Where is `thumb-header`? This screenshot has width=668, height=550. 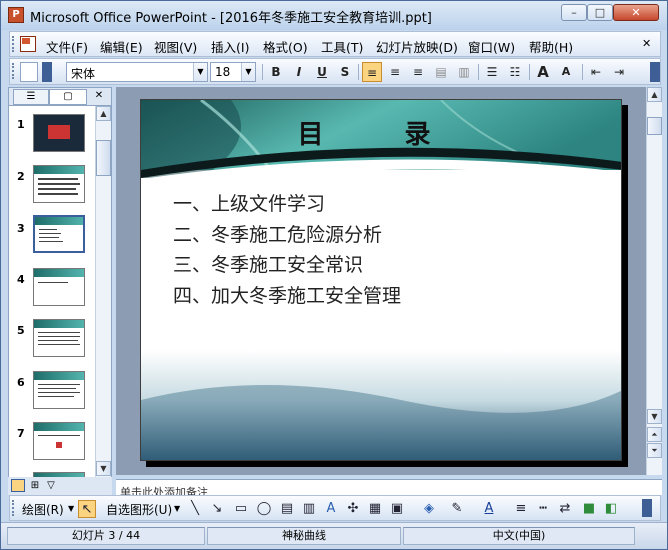 thumb-header is located at coordinates (59, 427).